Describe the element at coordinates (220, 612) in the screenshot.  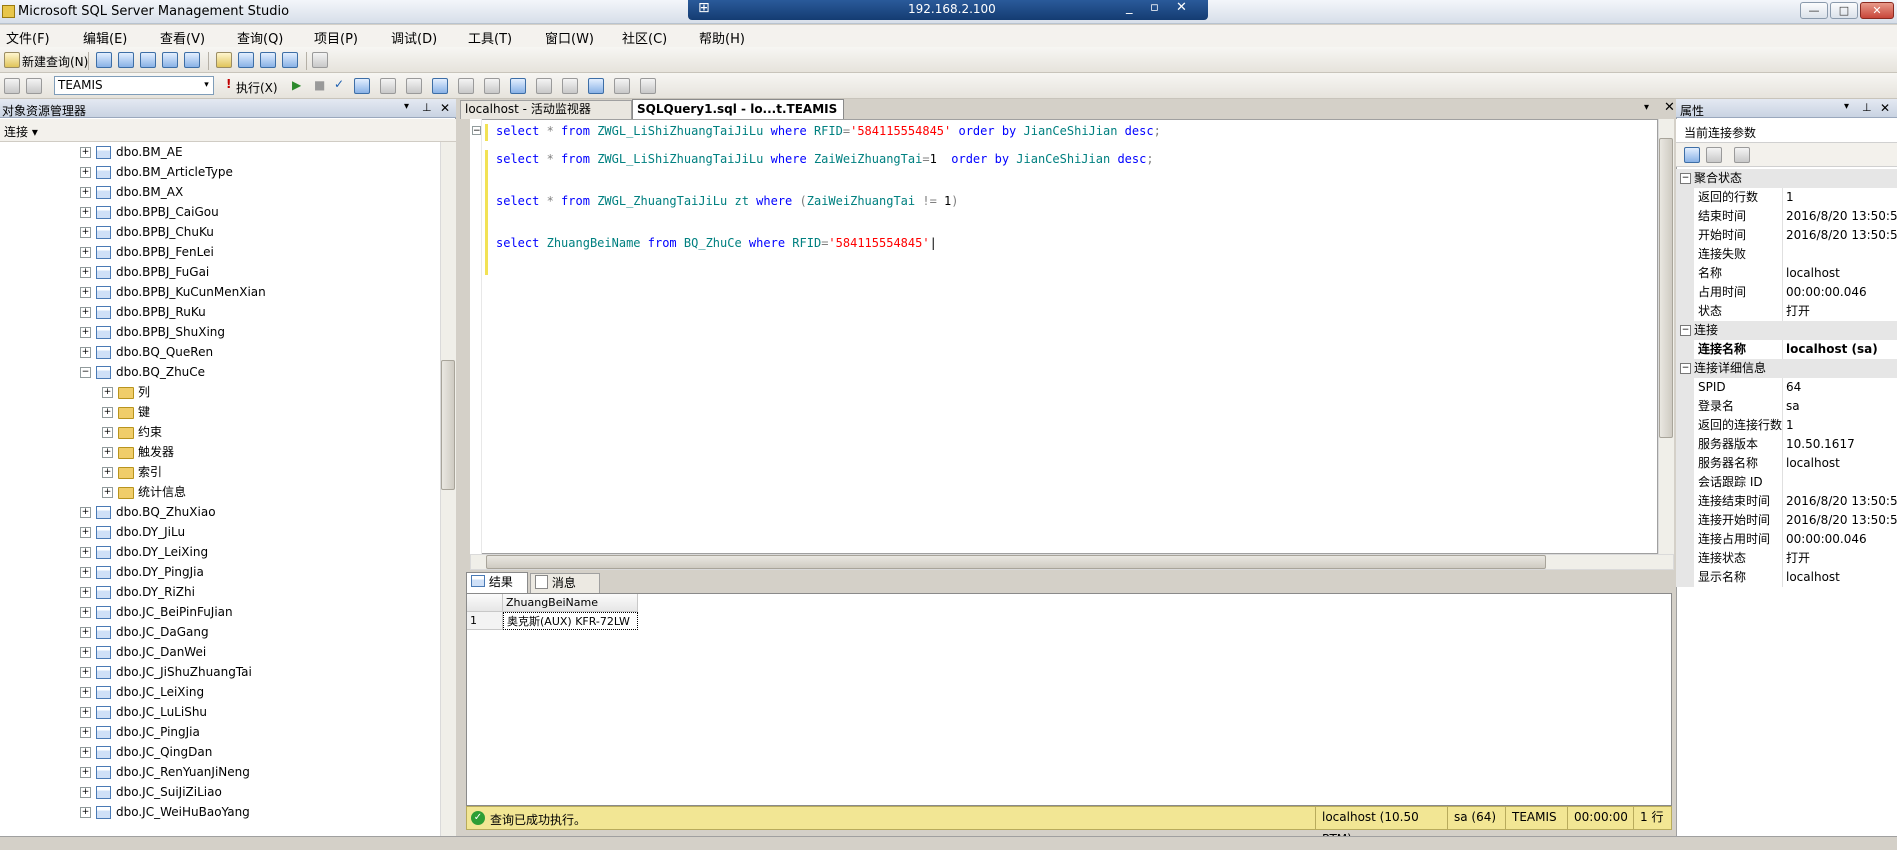
I see `tree-table-node: + dbo.JC_BeiPinFuJian` at that location.